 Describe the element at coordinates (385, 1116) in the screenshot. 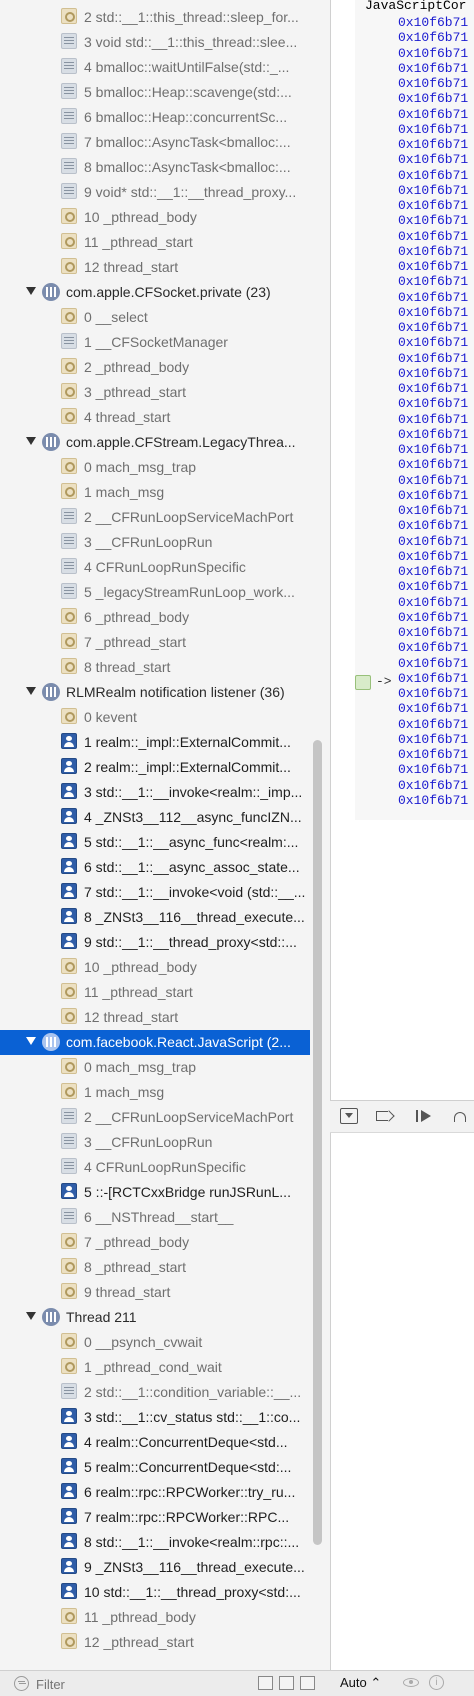

I see `breakpoints-toggle-icon` at that location.